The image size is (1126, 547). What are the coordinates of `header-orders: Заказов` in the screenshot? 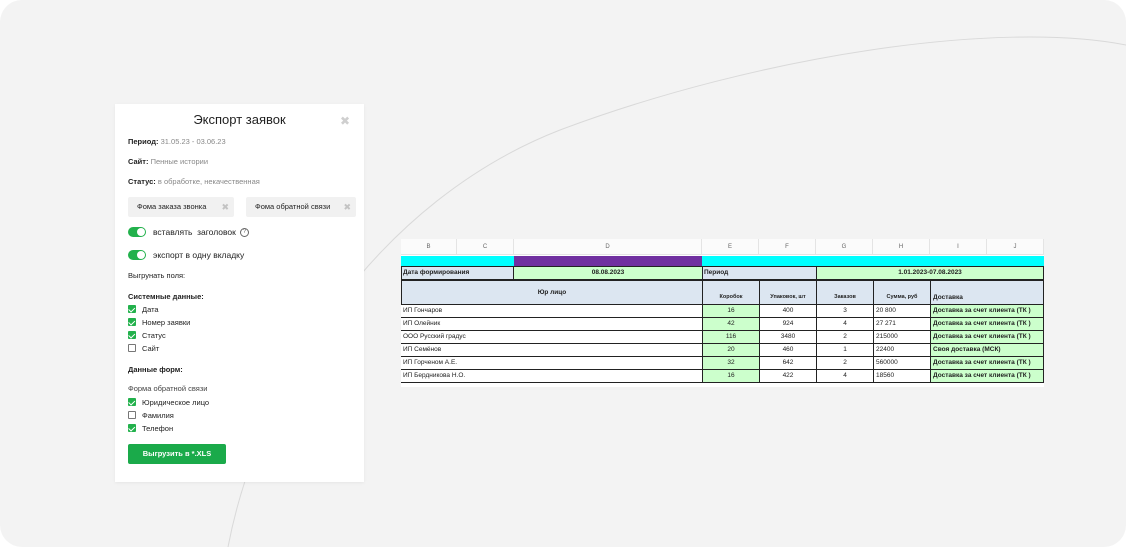 It's located at (845, 292).